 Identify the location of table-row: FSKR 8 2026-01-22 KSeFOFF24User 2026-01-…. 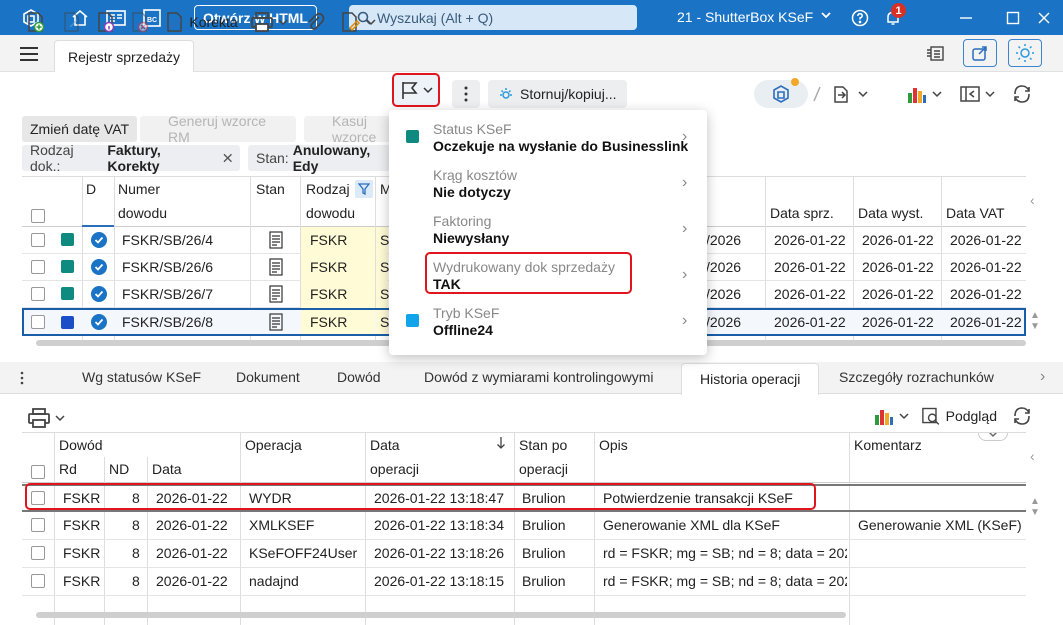
(524, 554).